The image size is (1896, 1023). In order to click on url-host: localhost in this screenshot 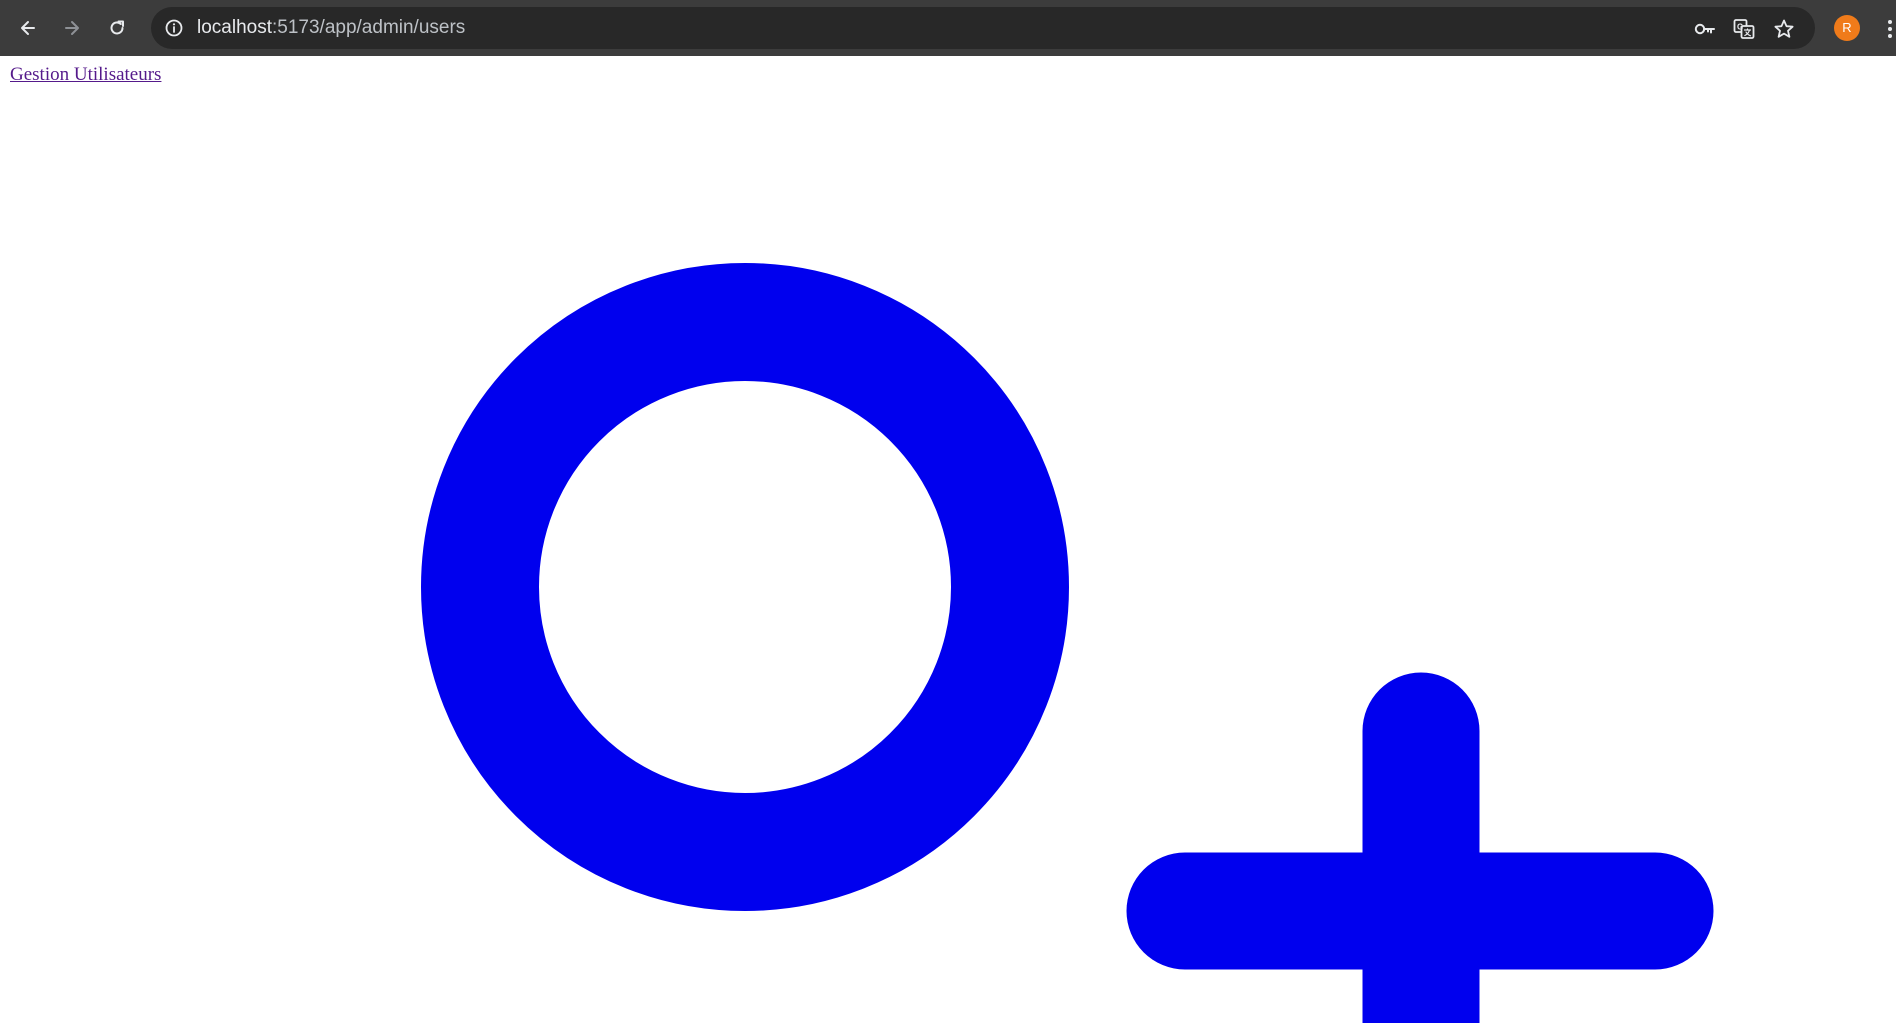, I will do `click(234, 27)`.